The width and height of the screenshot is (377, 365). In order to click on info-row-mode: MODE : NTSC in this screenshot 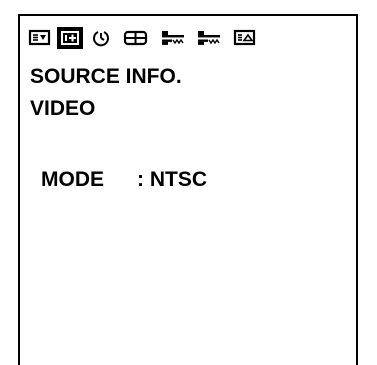, I will do `click(124, 179)`.